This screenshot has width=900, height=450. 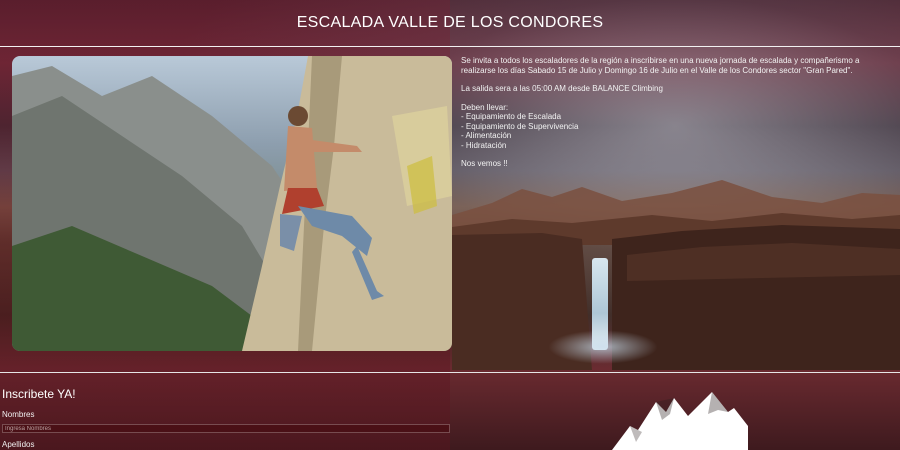 What do you see at coordinates (450, 46) in the screenshot?
I see `header-divider` at bounding box center [450, 46].